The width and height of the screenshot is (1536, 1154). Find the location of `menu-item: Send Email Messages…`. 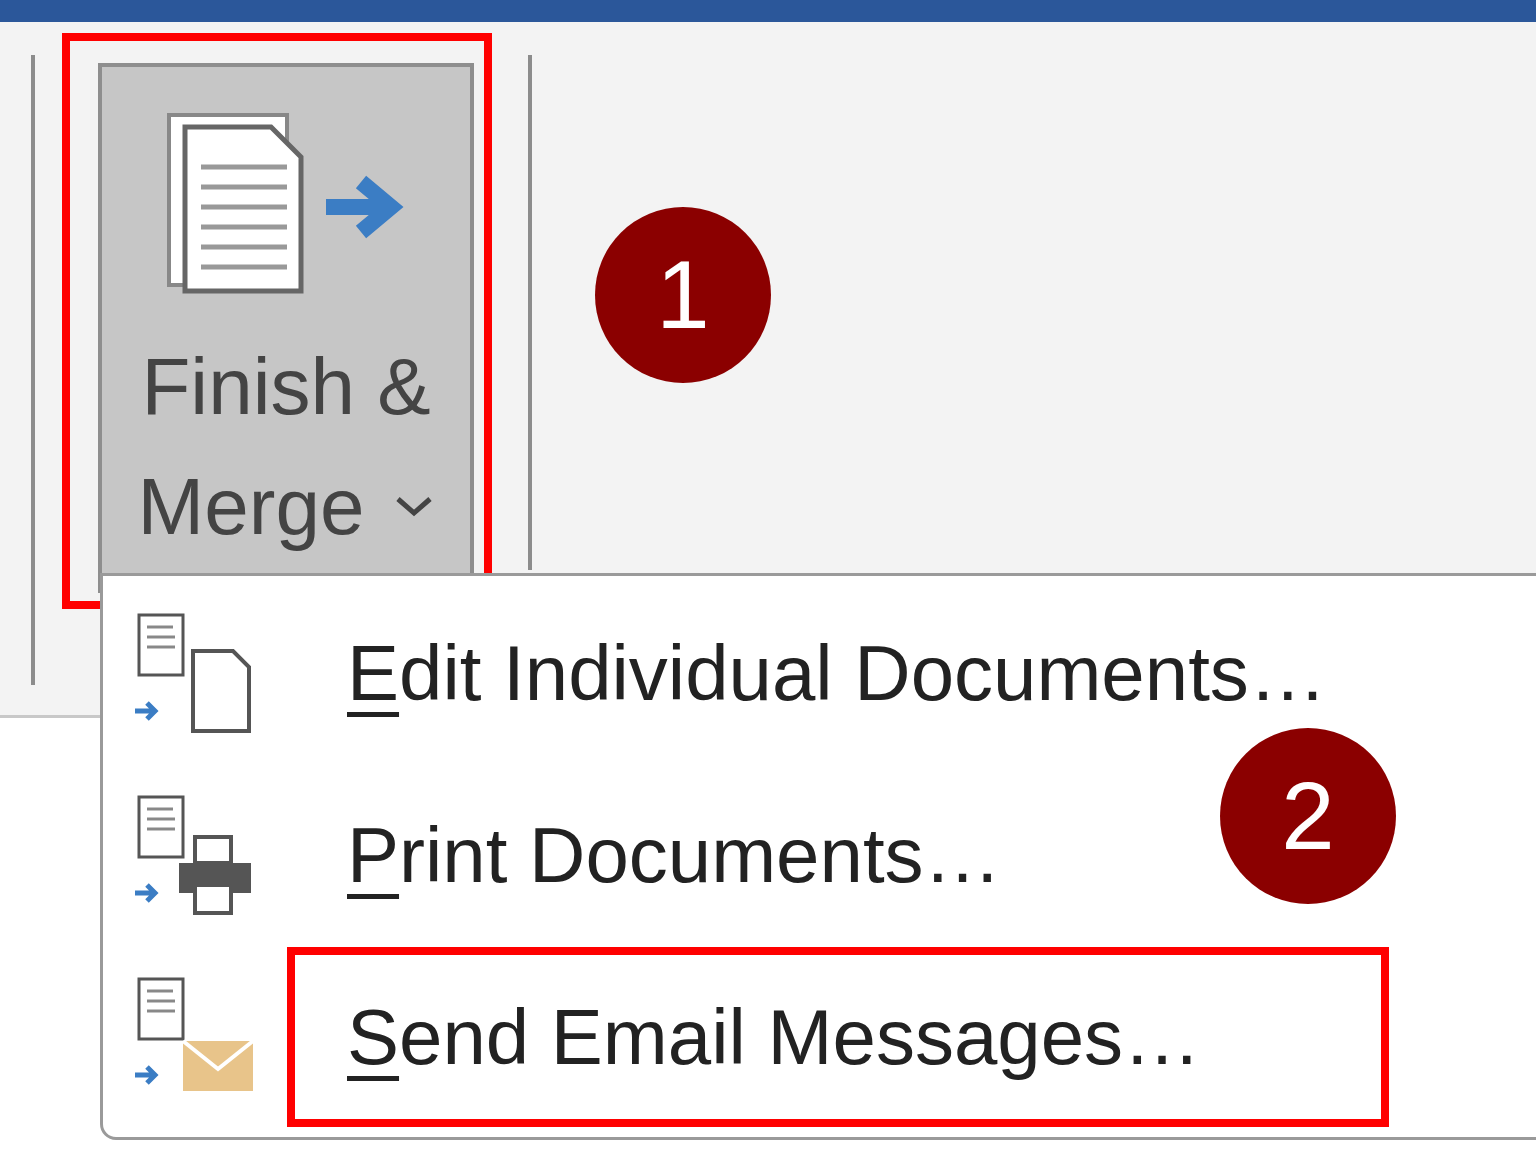

menu-item: Send Email Messages… is located at coordinates (838, 1037).